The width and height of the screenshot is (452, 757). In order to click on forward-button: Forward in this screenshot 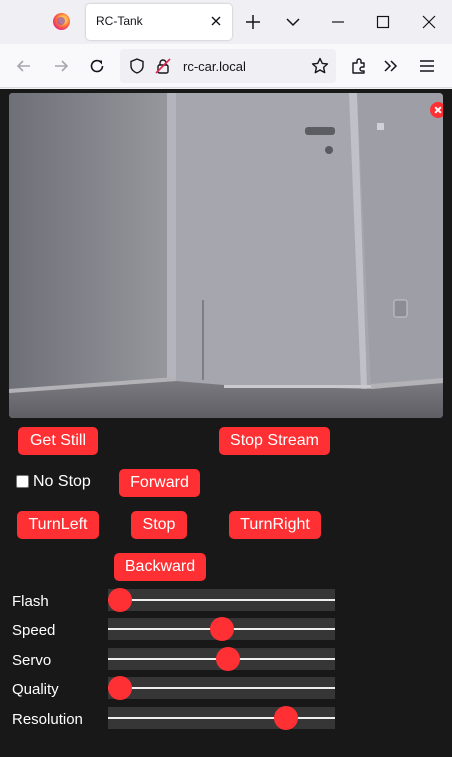, I will do `click(159, 483)`.